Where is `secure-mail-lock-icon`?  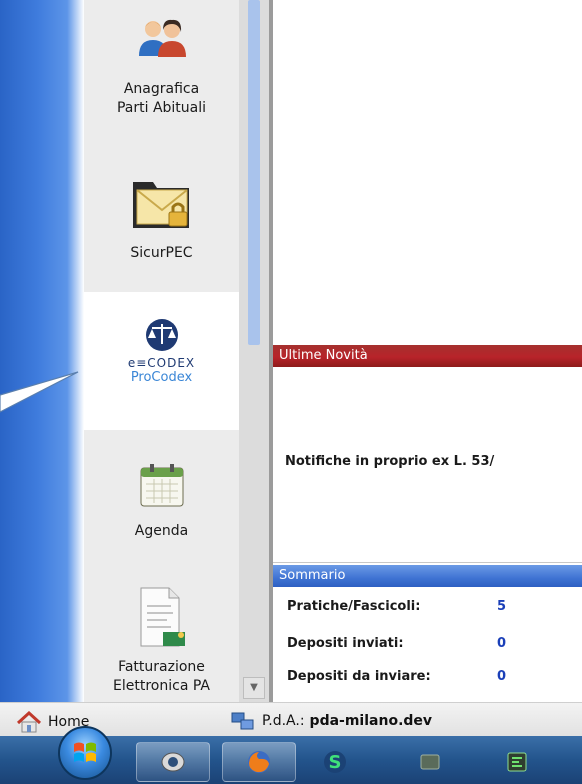
secure-mail-lock-icon is located at coordinates (160, 205).